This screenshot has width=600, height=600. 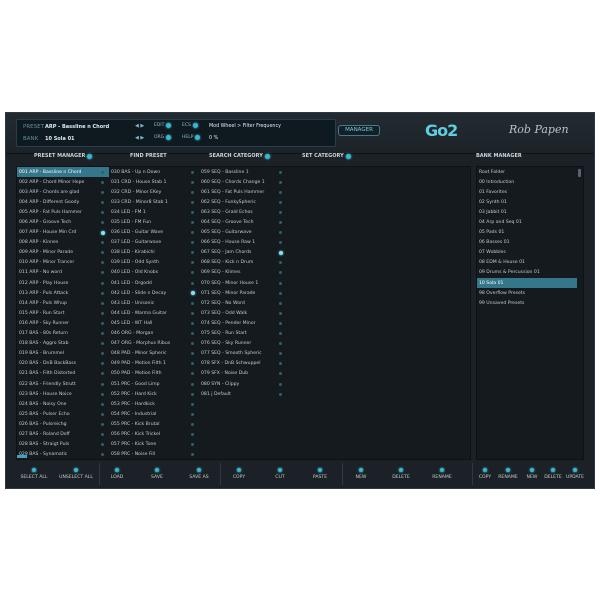 What do you see at coordinates (34, 474) in the screenshot?
I see `select-all-button: SELECT ALL` at bounding box center [34, 474].